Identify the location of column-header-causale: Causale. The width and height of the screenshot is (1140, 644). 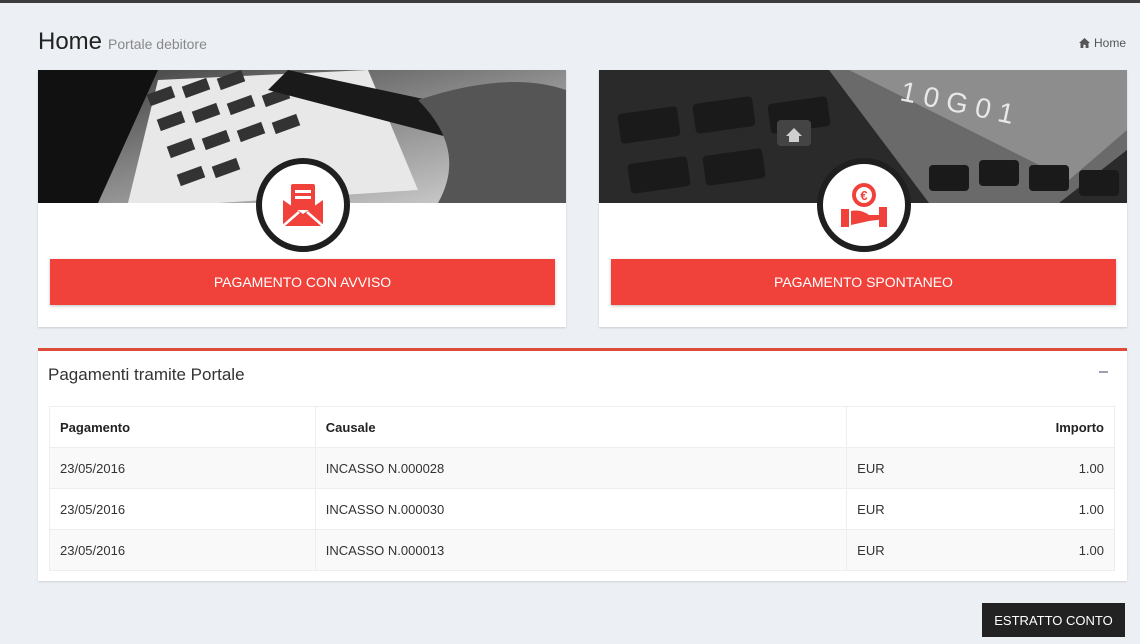
(581, 427).